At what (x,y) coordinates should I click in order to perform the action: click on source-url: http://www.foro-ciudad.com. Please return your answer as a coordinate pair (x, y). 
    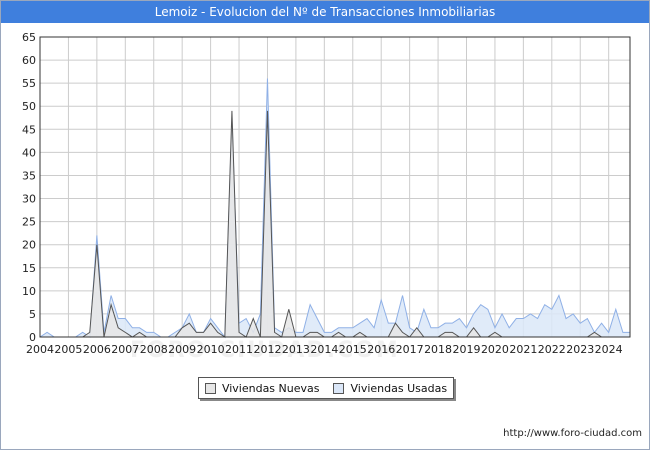
    Looking at the image, I should click on (572, 433).